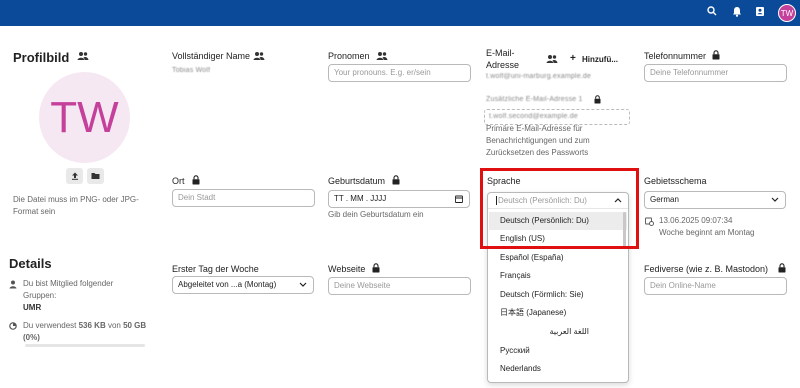  What do you see at coordinates (211, 56) in the screenshot?
I see `full-name-label: Vollständiger Name` at bounding box center [211, 56].